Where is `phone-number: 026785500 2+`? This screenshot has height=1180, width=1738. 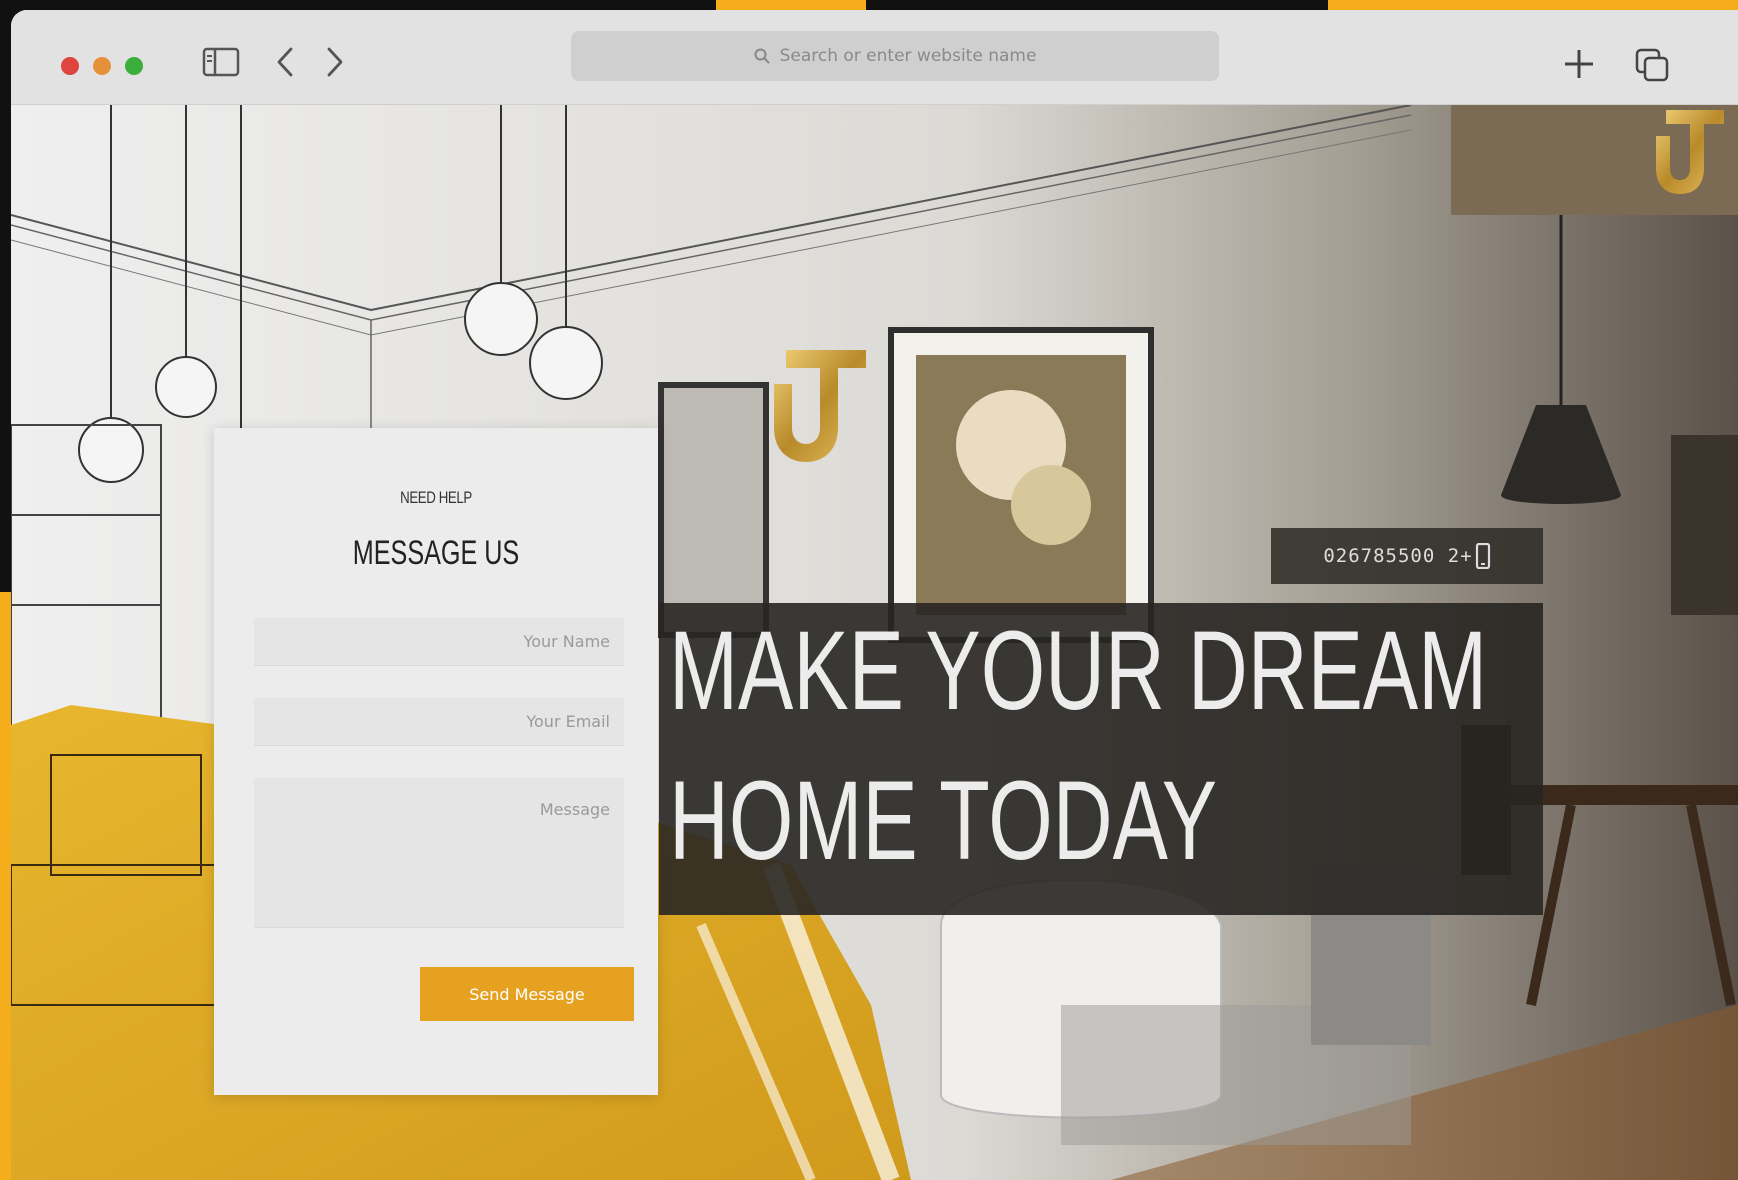 phone-number: 026785500 2+ is located at coordinates (1398, 556).